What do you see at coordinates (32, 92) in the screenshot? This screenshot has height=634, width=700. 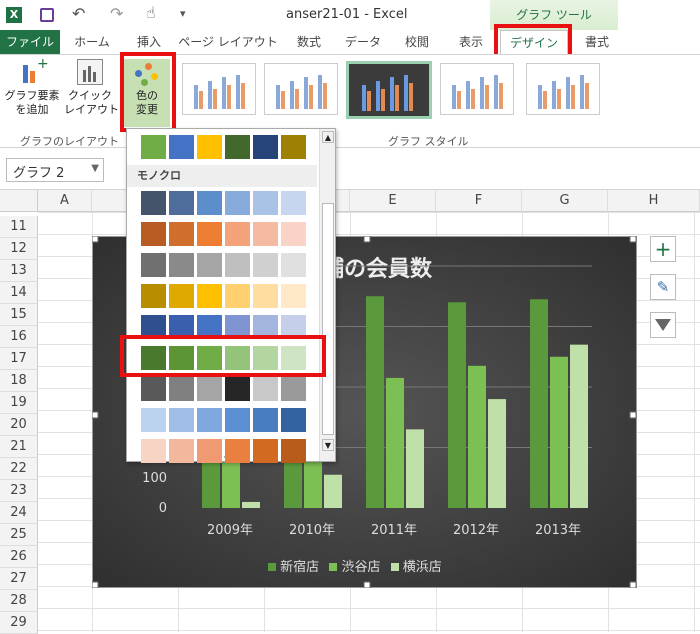 I see `add-chart-element-button: + グラフ要素 を追加` at bounding box center [32, 92].